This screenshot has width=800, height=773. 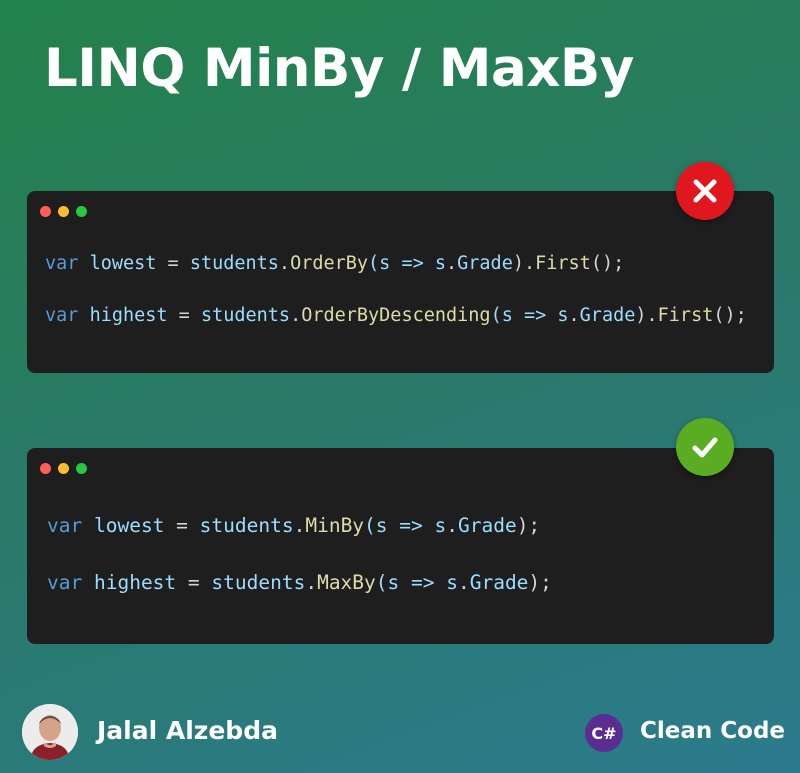 What do you see at coordinates (713, 731) in the screenshot?
I see `brand-name: Clean Code` at bounding box center [713, 731].